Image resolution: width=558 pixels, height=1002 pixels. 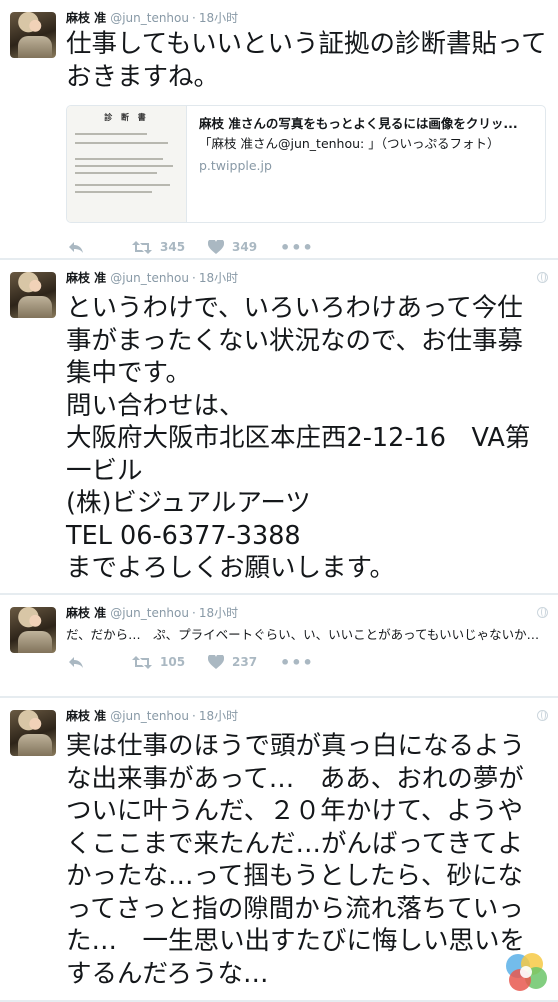 What do you see at coordinates (307, 996) in the screenshot?
I see `tweet-actions: 491 563 •••` at bounding box center [307, 996].